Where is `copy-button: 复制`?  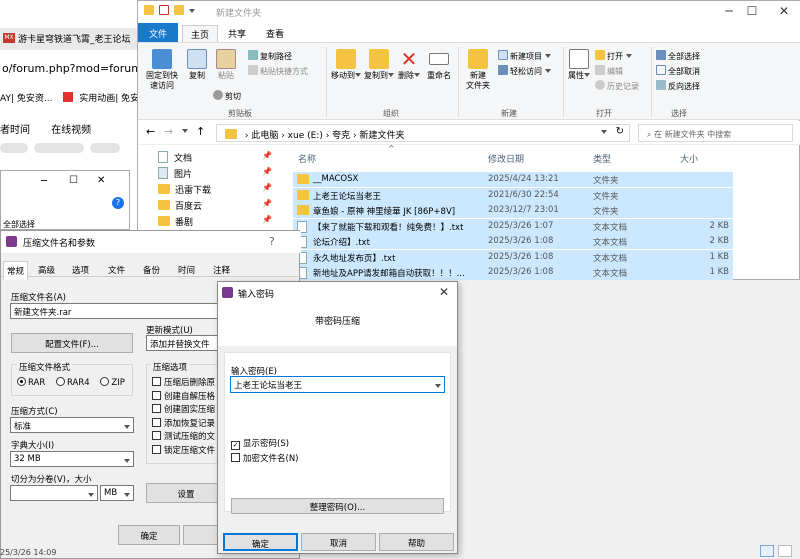 copy-button: 复制 is located at coordinates (197, 65).